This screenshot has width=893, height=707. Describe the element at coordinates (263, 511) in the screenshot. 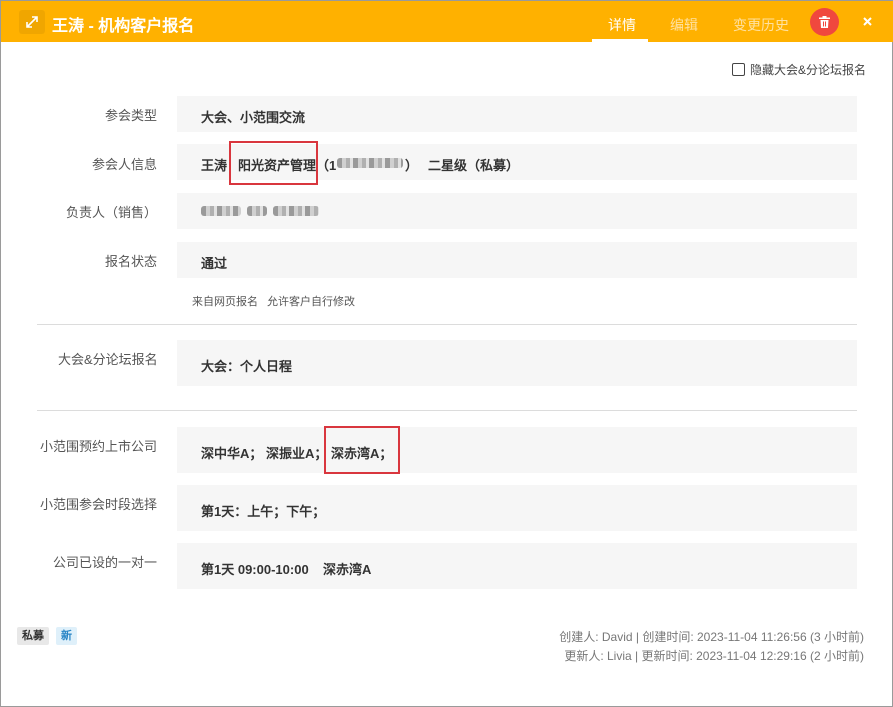

I see `small-slots-value: 第1天：上午；下午；` at that location.